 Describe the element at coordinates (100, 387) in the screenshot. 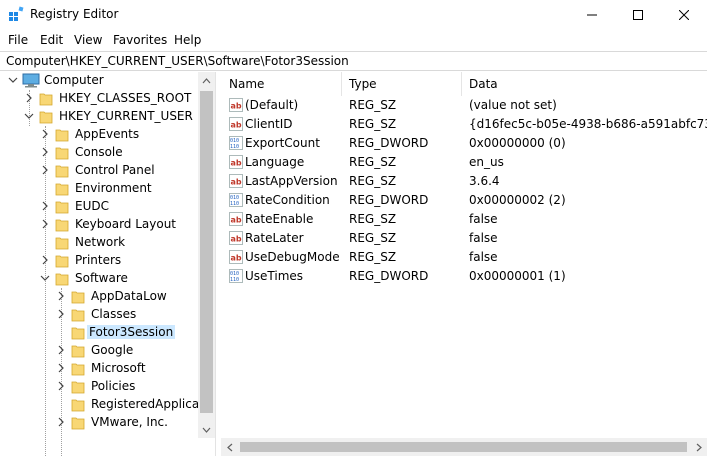

I see `tree-item-policies: Policies` at that location.